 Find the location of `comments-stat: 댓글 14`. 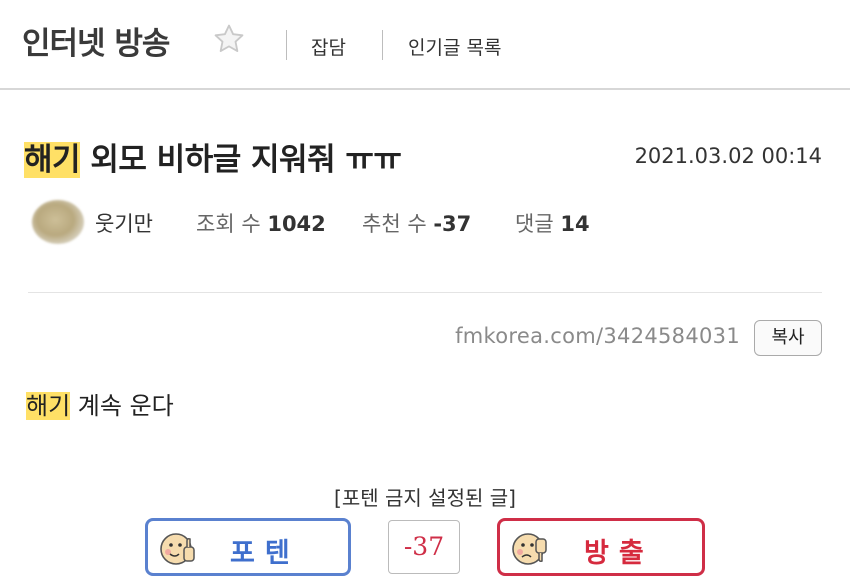

comments-stat: 댓글 14 is located at coordinates (552, 223).